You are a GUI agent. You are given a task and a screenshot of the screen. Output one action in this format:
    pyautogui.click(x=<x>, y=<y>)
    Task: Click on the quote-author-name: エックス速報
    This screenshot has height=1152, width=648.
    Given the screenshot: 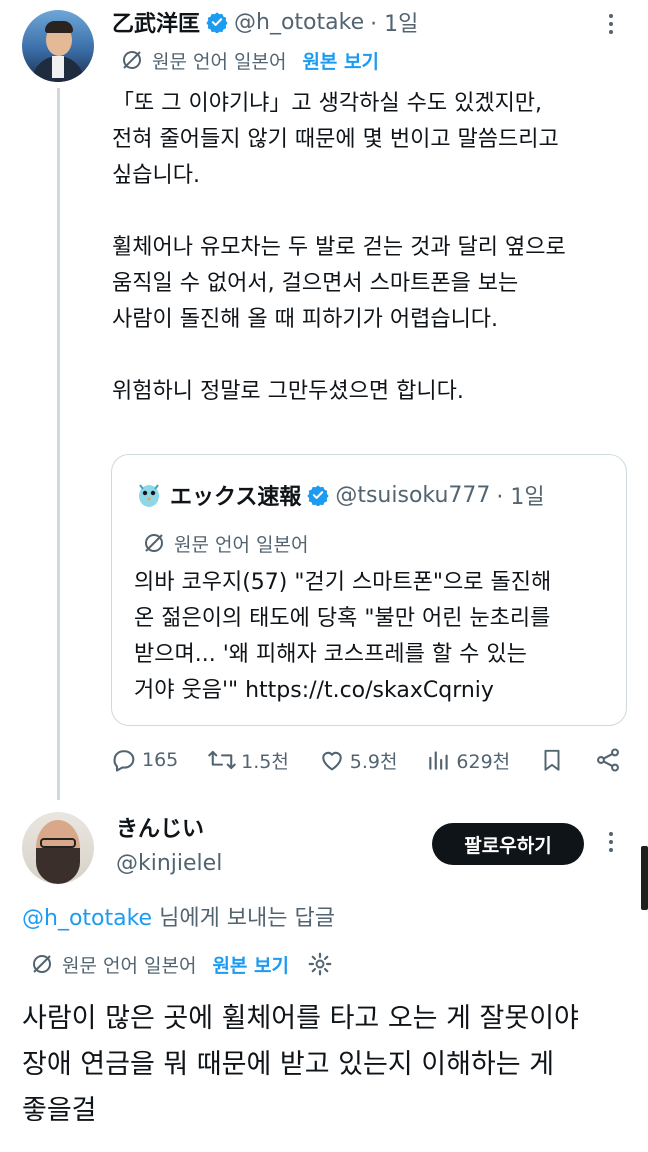 What is the action you would take?
    pyautogui.click(x=235, y=495)
    